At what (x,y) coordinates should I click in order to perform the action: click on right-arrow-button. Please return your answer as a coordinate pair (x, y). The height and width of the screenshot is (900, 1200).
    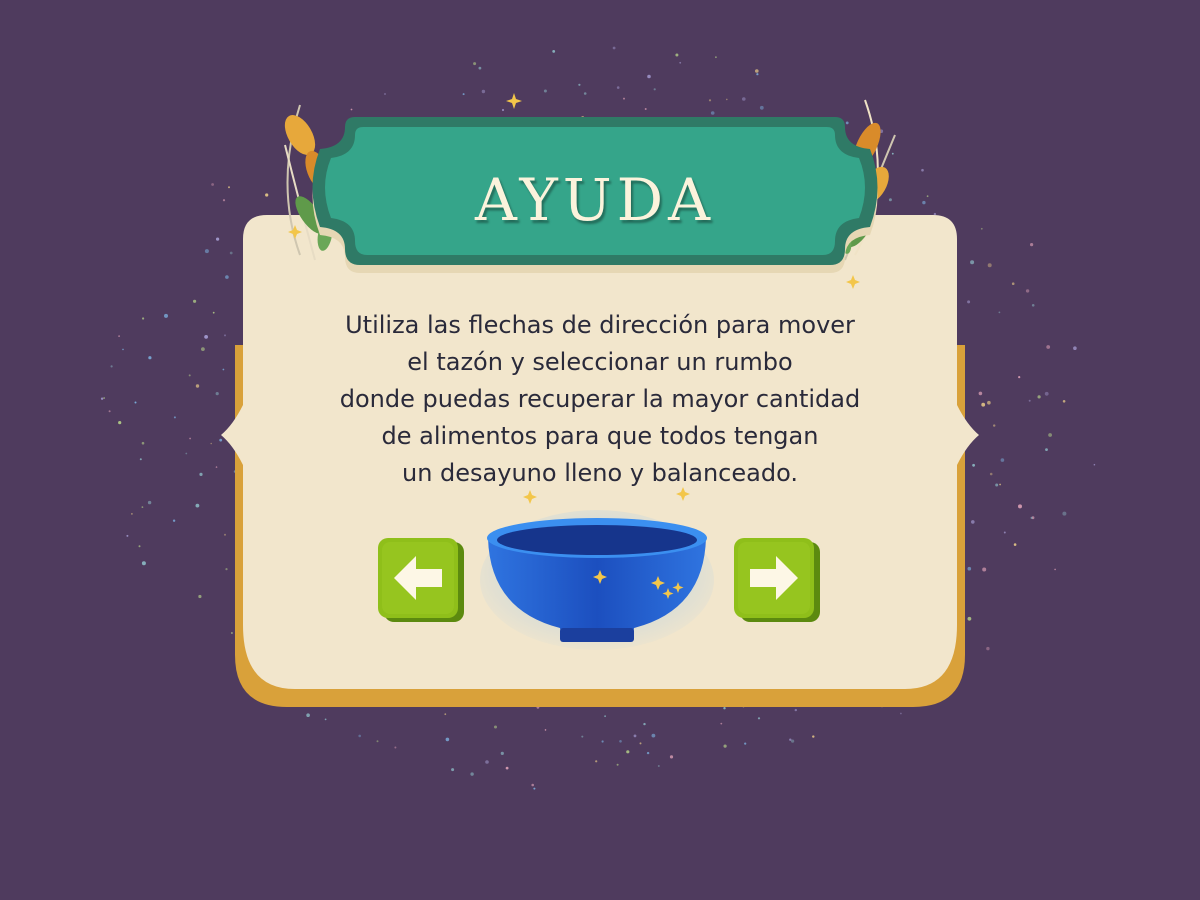
    Looking at the image, I should click on (778, 581).